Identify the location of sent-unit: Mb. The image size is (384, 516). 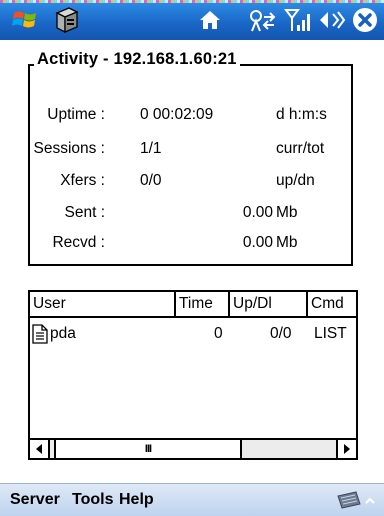
(287, 212).